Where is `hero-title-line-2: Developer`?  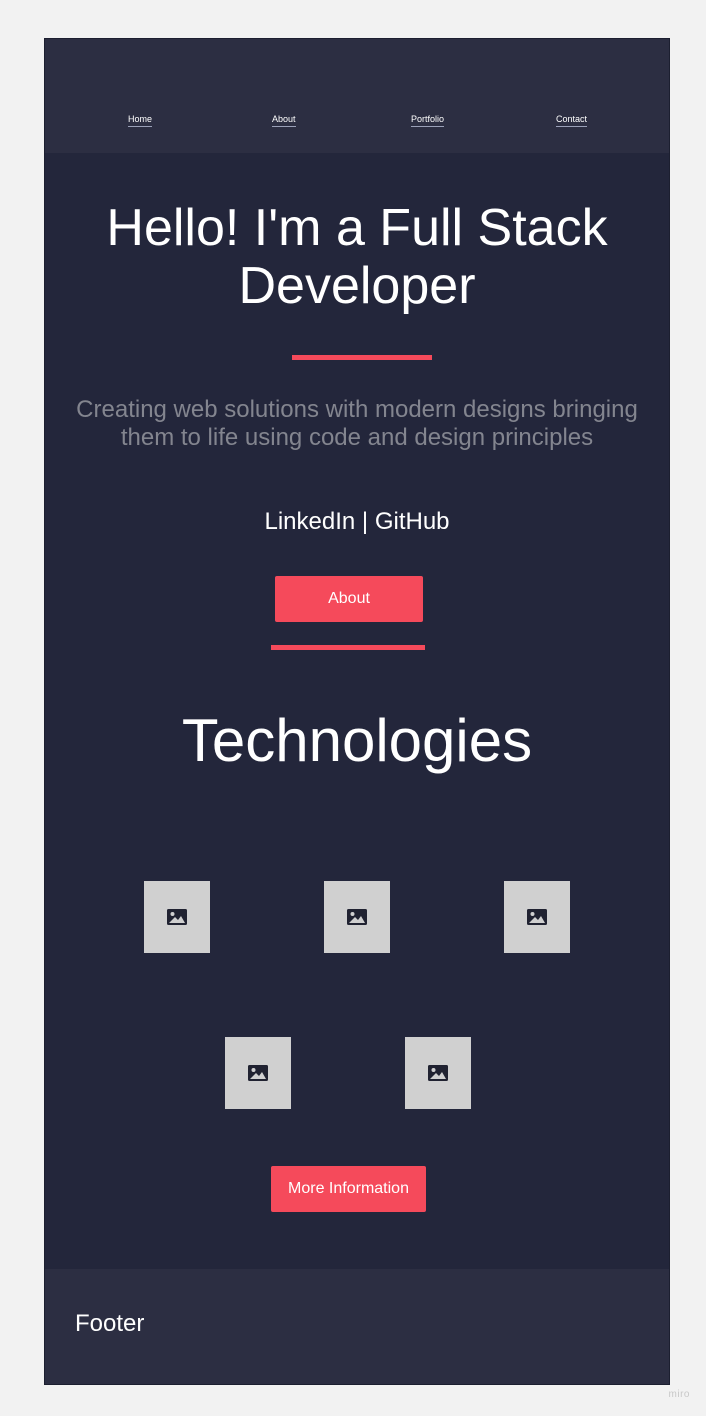 hero-title-line-2: Developer is located at coordinates (357, 286).